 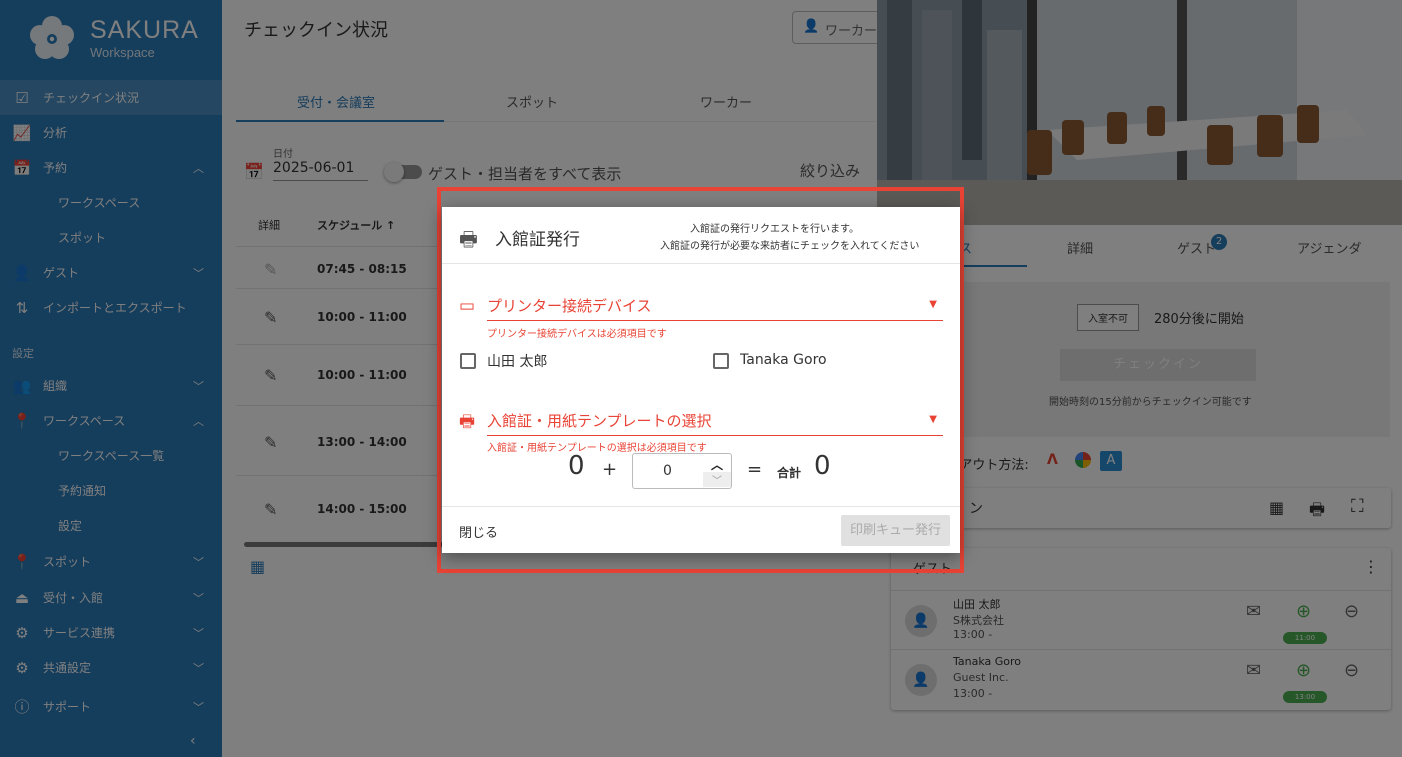 I want to click on printer-device-select: プリンター接続デバイス ▼, so click(x=715, y=308).